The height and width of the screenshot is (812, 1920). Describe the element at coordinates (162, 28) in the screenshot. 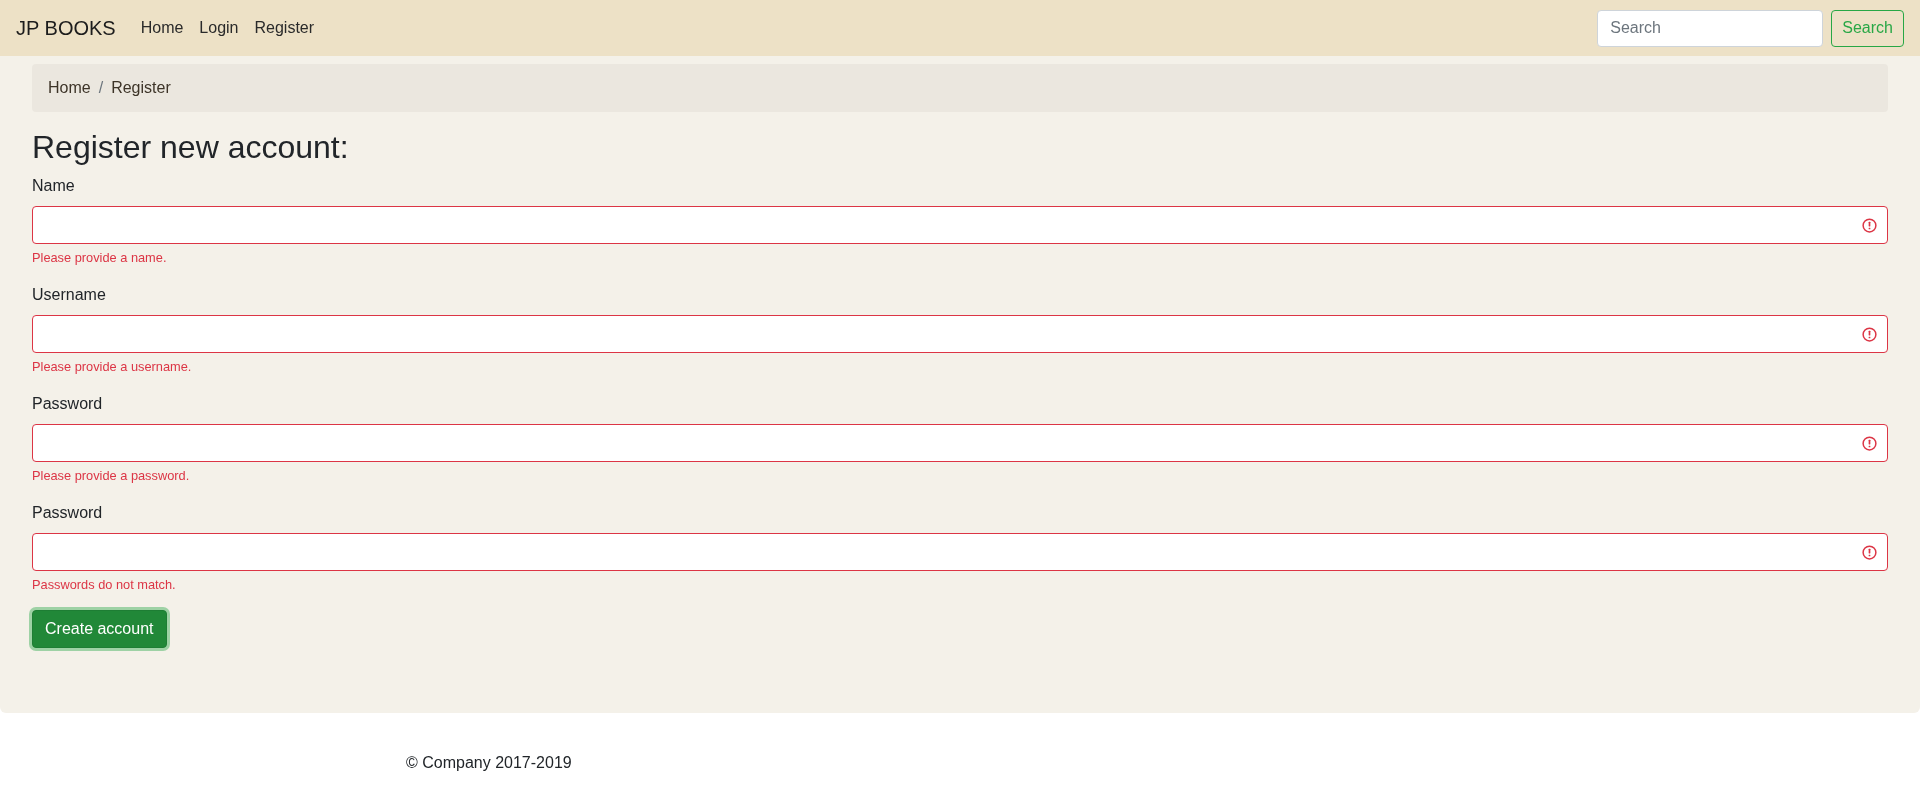

I see `nav-link: Home` at that location.